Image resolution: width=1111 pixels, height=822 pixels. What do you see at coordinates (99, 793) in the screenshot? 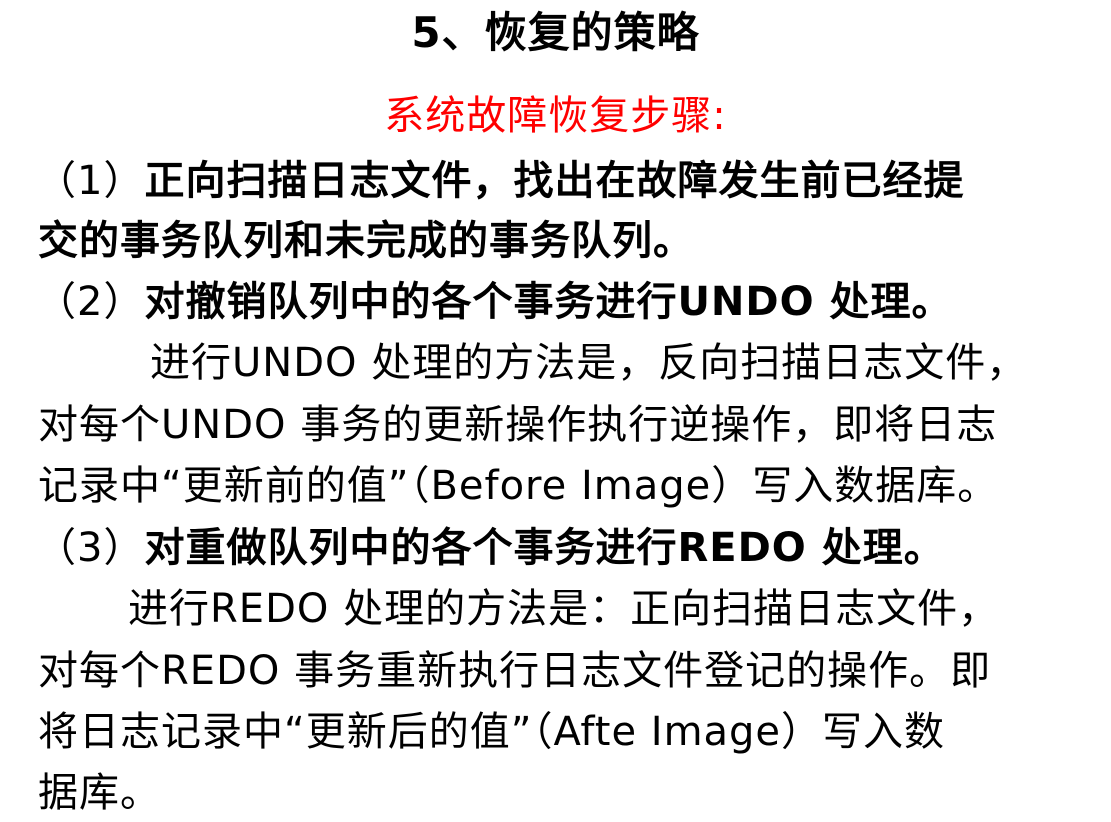
I see `step-3-body-line-4: 据库。` at bounding box center [99, 793].